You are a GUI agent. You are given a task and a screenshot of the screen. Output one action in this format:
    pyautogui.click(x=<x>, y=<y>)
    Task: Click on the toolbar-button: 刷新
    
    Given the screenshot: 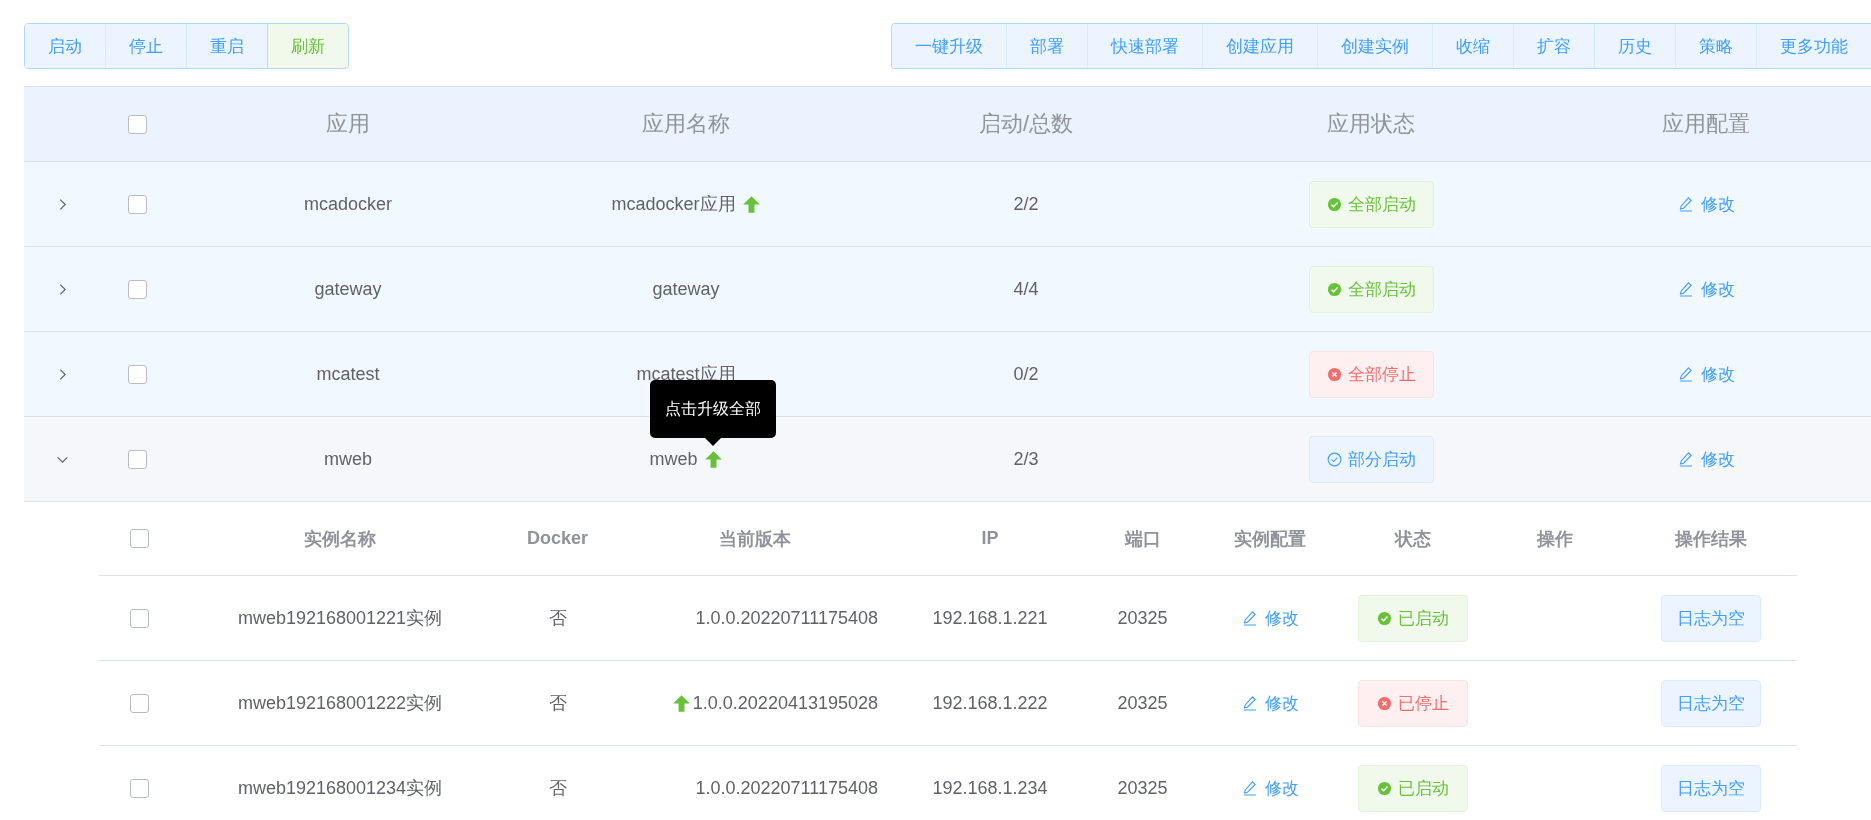 What is the action you would take?
    pyautogui.click(x=307, y=46)
    